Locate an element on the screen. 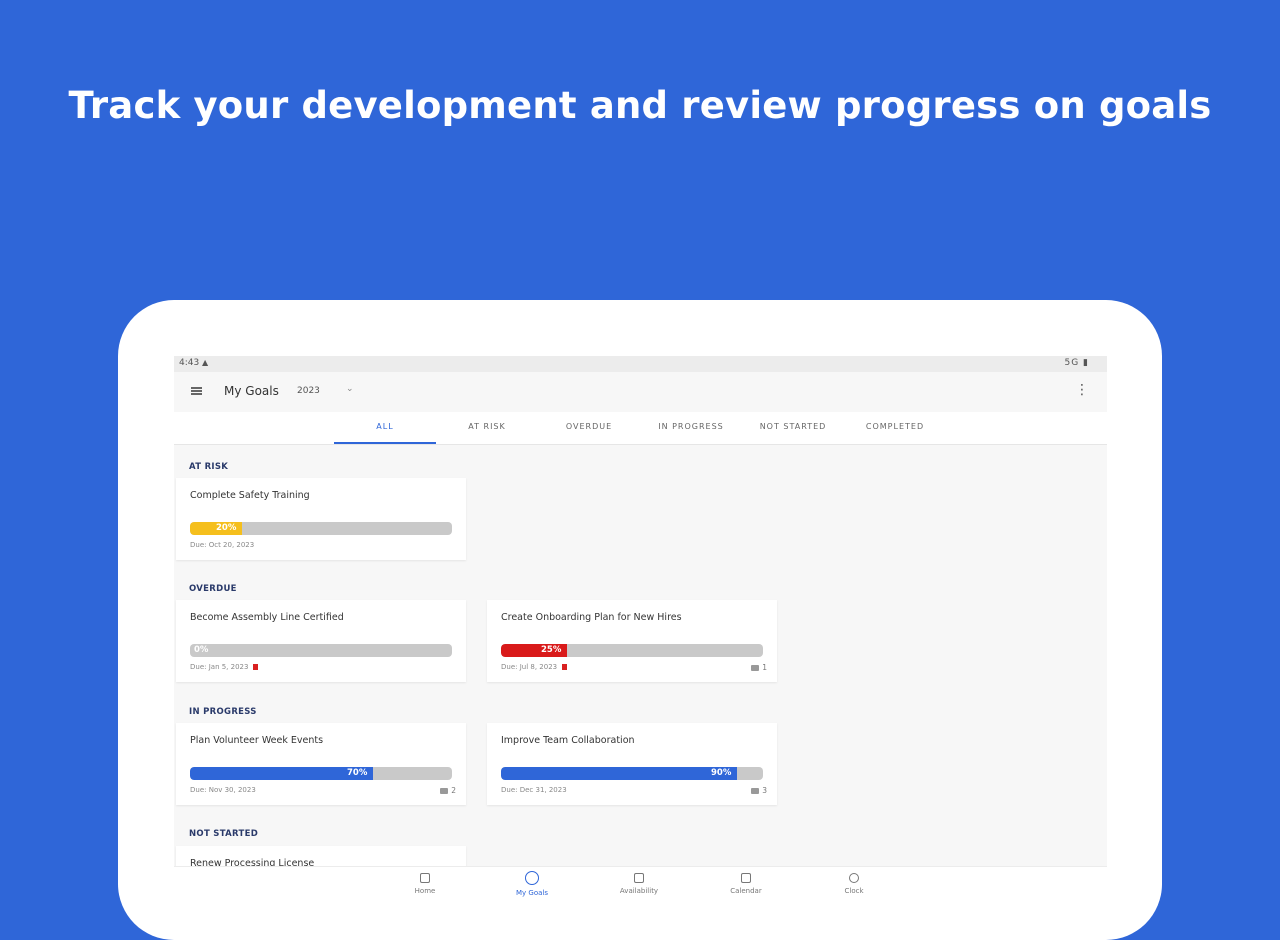 The height and width of the screenshot is (940, 1280). nav-availability: Availability is located at coordinates (639, 884).